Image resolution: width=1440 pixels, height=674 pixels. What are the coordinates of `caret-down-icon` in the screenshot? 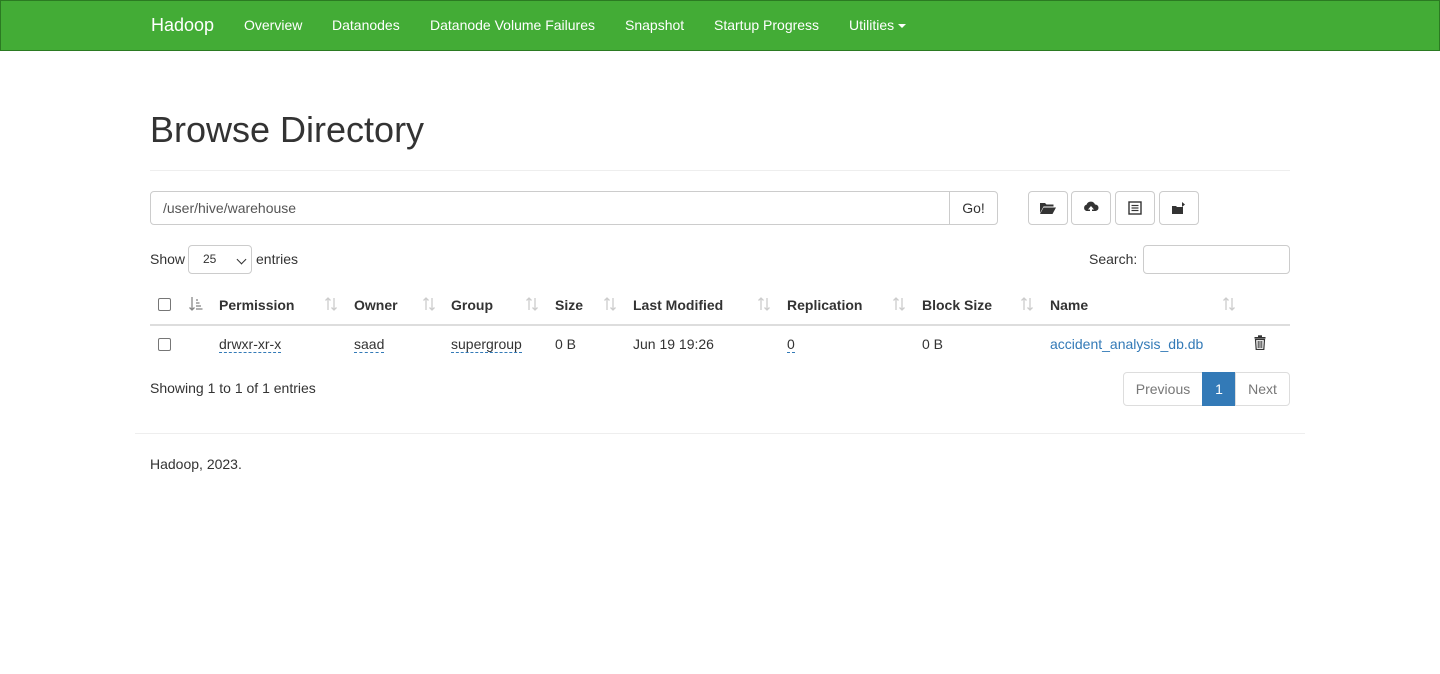 It's located at (902, 26).